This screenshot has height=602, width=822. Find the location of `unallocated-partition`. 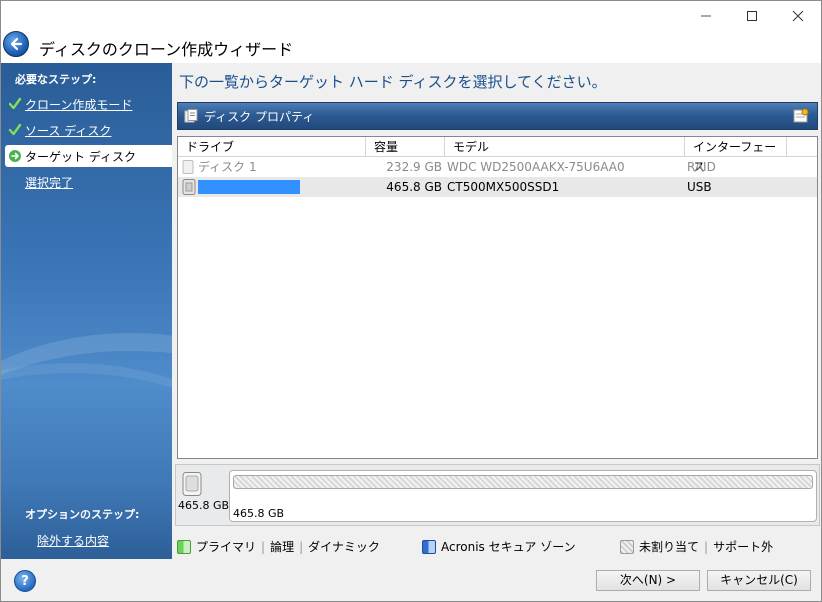

unallocated-partition is located at coordinates (523, 482).